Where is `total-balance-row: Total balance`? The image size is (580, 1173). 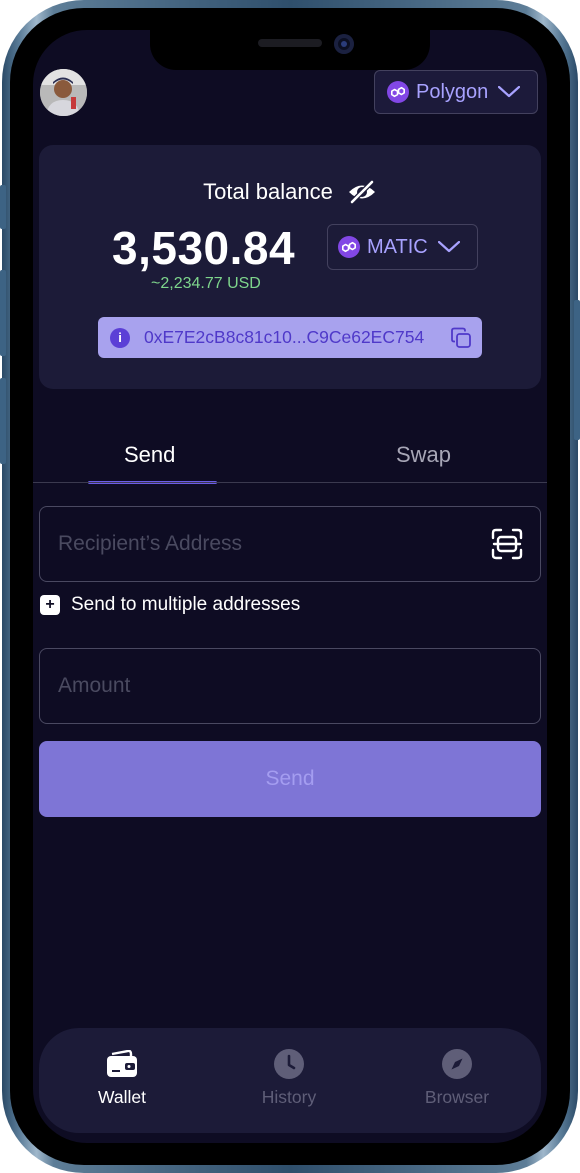
total-balance-row: Total balance is located at coordinates (290, 192).